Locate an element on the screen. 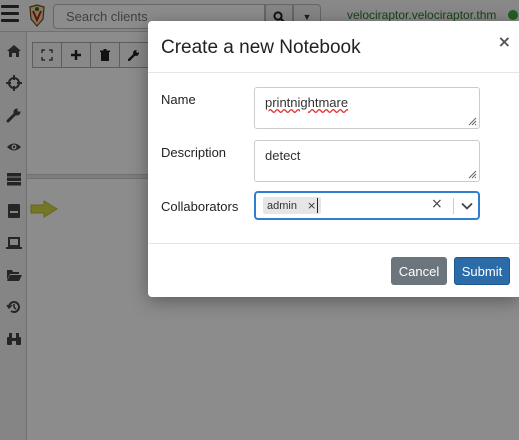  dialog-footer: Cancel Submit is located at coordinates (333, 270).